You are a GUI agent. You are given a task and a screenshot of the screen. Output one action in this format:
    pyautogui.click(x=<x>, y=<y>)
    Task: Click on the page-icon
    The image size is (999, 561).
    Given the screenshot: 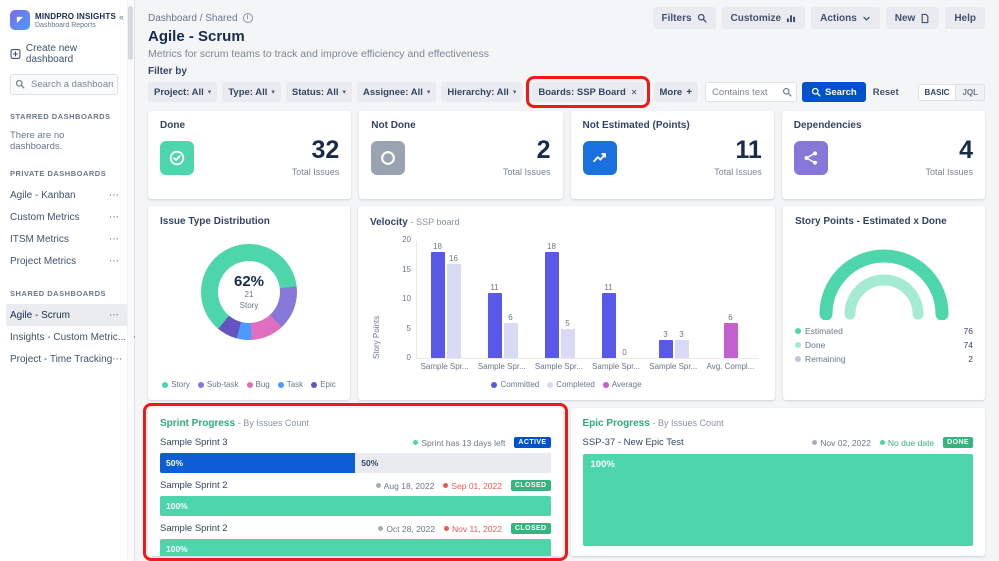 What is the action you would take?
    pyautogui.click(x=925, y=18)
    